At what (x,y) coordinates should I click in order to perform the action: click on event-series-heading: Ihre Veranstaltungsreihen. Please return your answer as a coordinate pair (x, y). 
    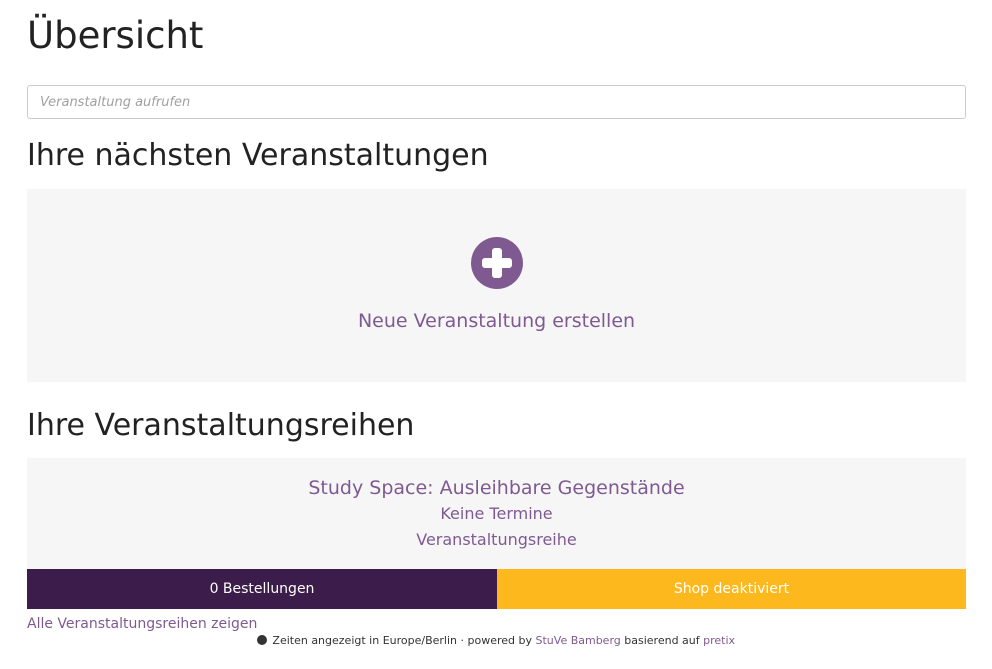
    Looking at the image, I should click on (221, 425).